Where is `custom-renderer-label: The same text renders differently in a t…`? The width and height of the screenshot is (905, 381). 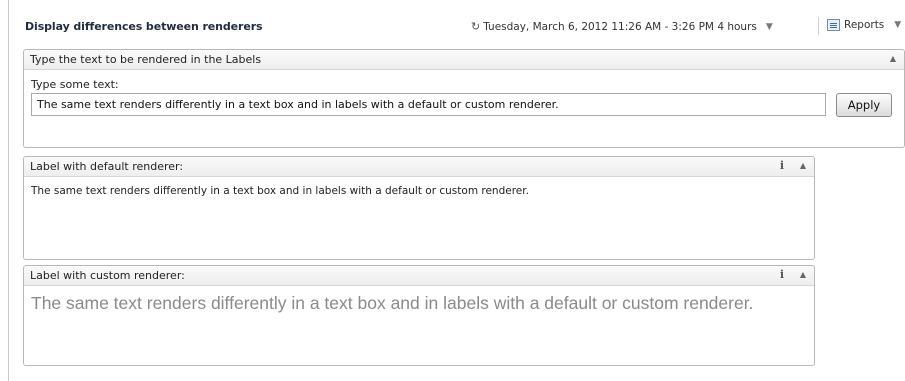
custom-renderer-label: The same text renders differently in a t… is located at coordinates (392, 303).